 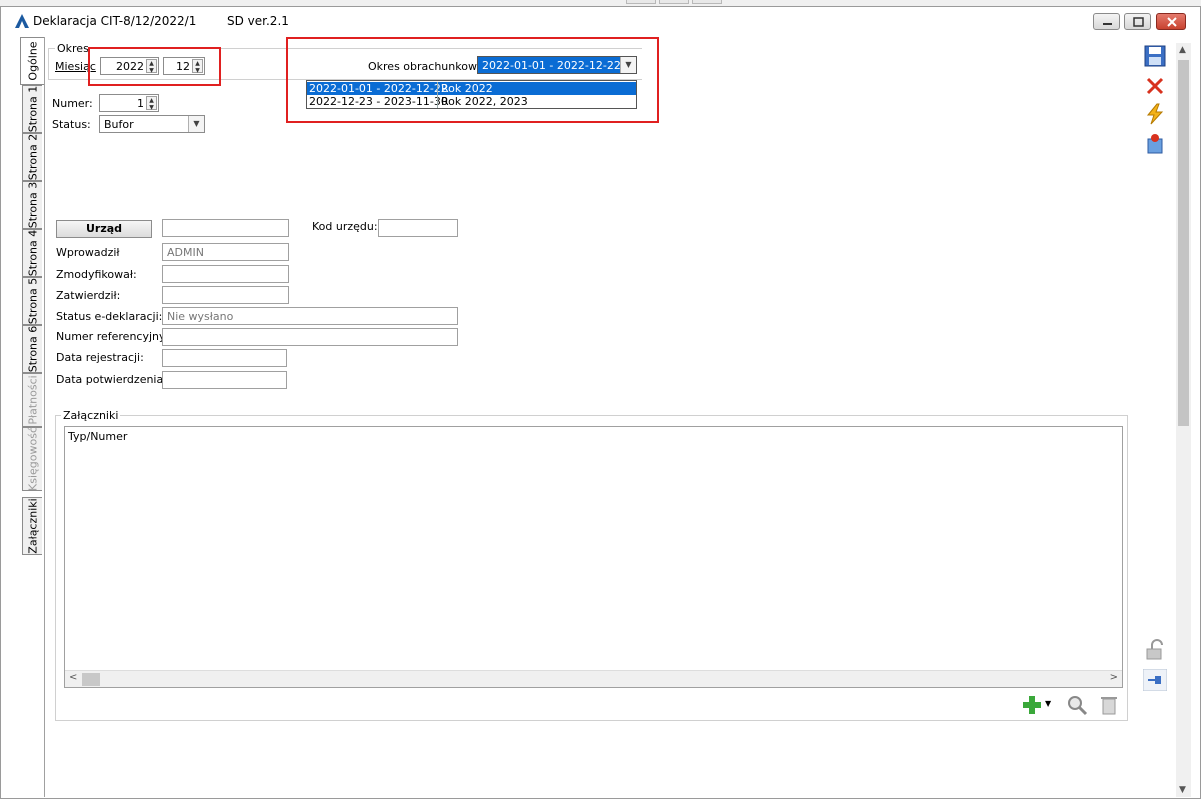 What do you see at coordinates (1048, 703) in the screenshot?
I see `add-dropdown-icon: ▼` at bounding box center [1048, 703].